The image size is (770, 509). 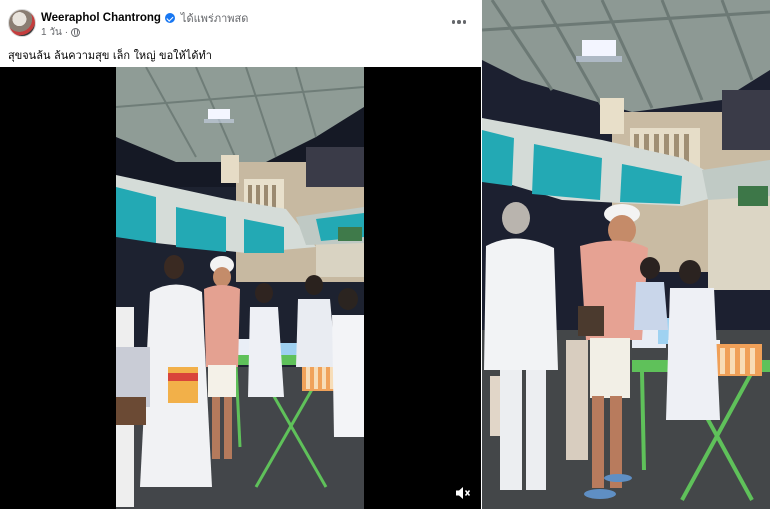 I want to click on author-name: Weeraphol Chantrong, so click(x=101, y=18).